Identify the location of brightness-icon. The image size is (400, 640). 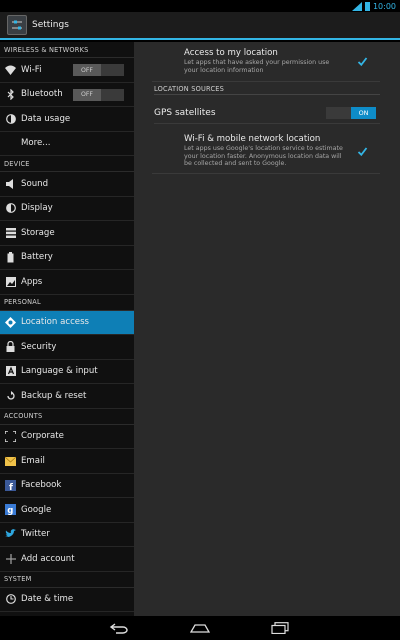
(10, 208).